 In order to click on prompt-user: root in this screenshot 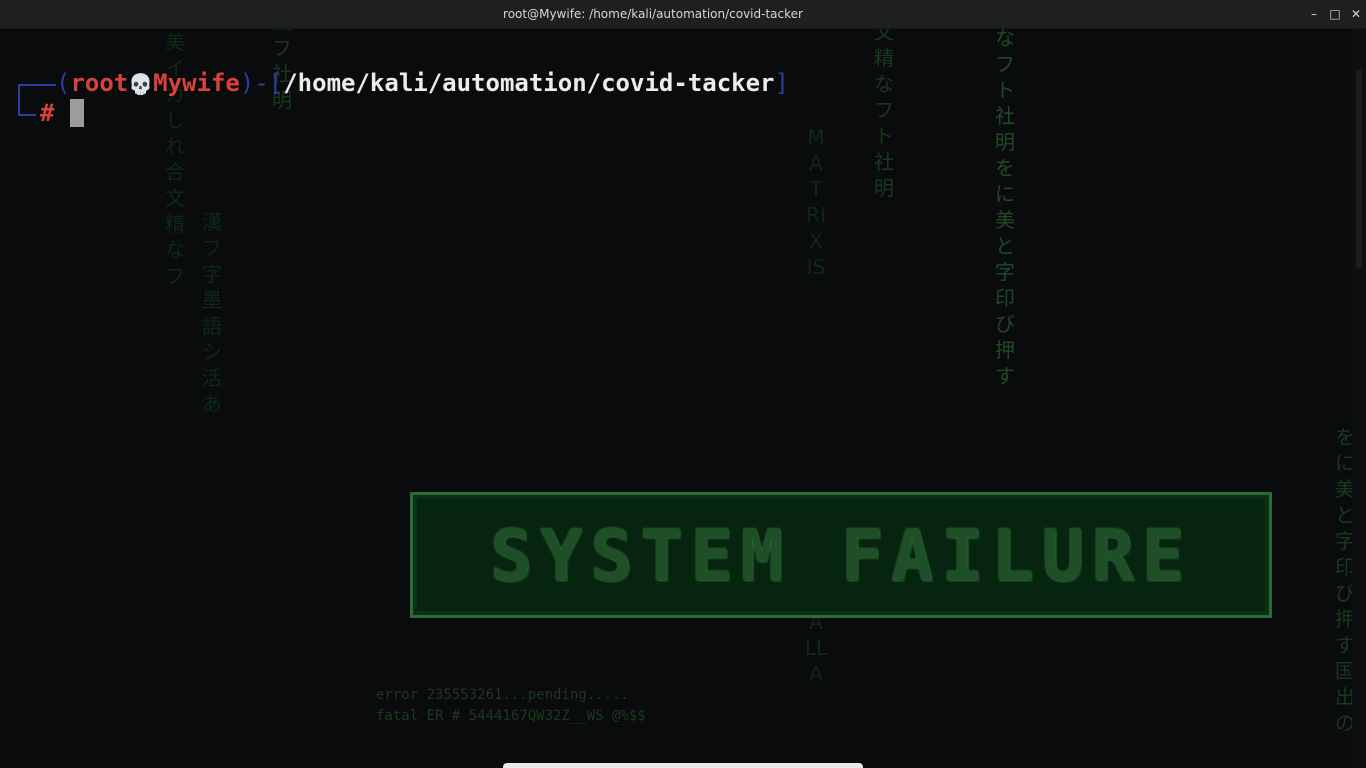, I will do `click(99, 83)`.